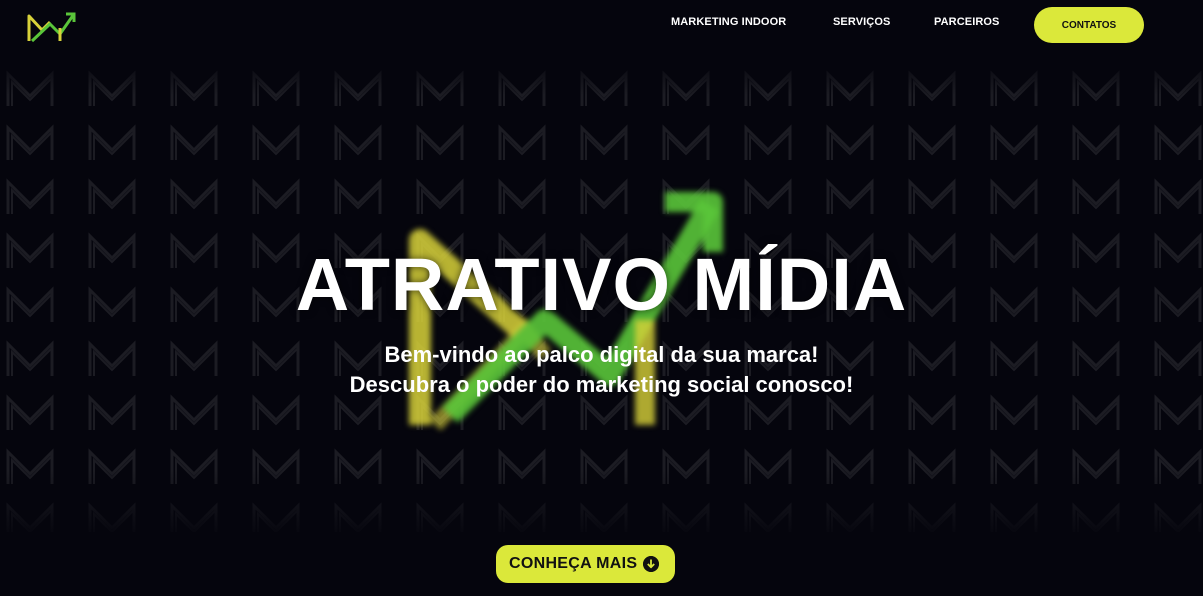  I want to click on background-fade-bottom, so click(601, 505).